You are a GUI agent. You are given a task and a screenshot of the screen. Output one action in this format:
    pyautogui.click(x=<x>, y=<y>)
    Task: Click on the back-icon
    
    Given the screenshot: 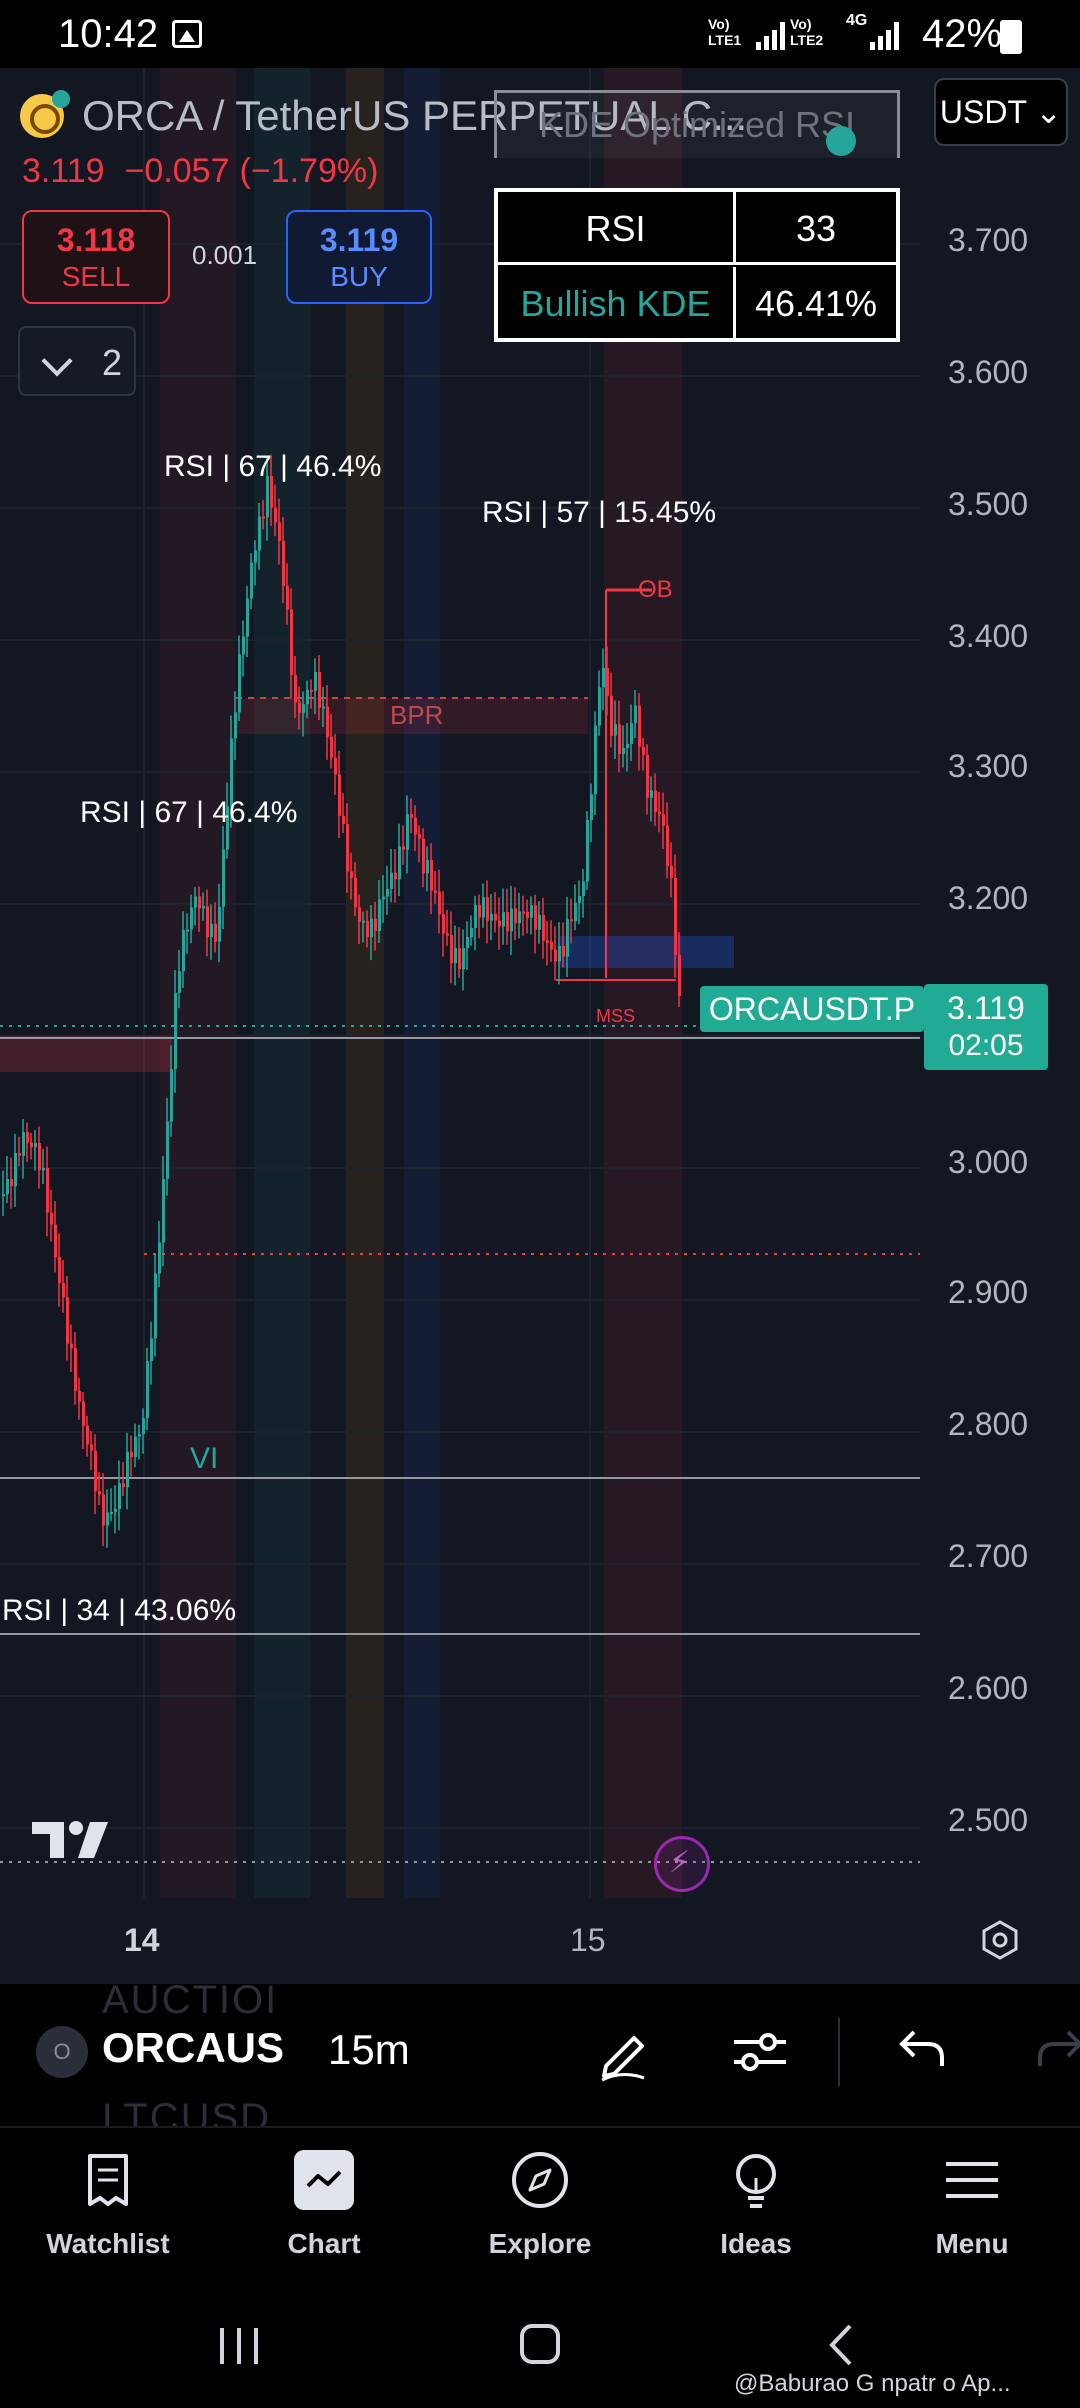 What is the action you would take?
    pyautogui.click(x=841, y=2345)
    